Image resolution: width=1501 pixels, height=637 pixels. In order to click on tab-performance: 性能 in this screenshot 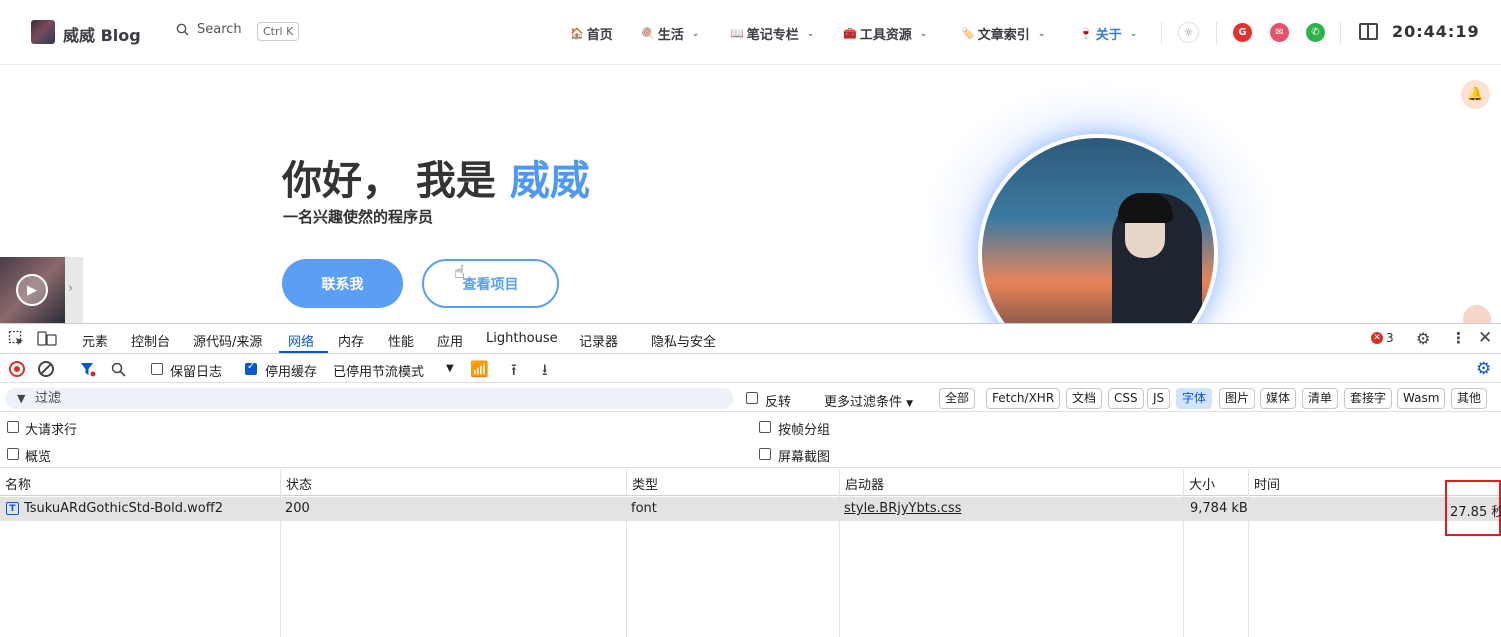, I will do `click(401, 340)`.